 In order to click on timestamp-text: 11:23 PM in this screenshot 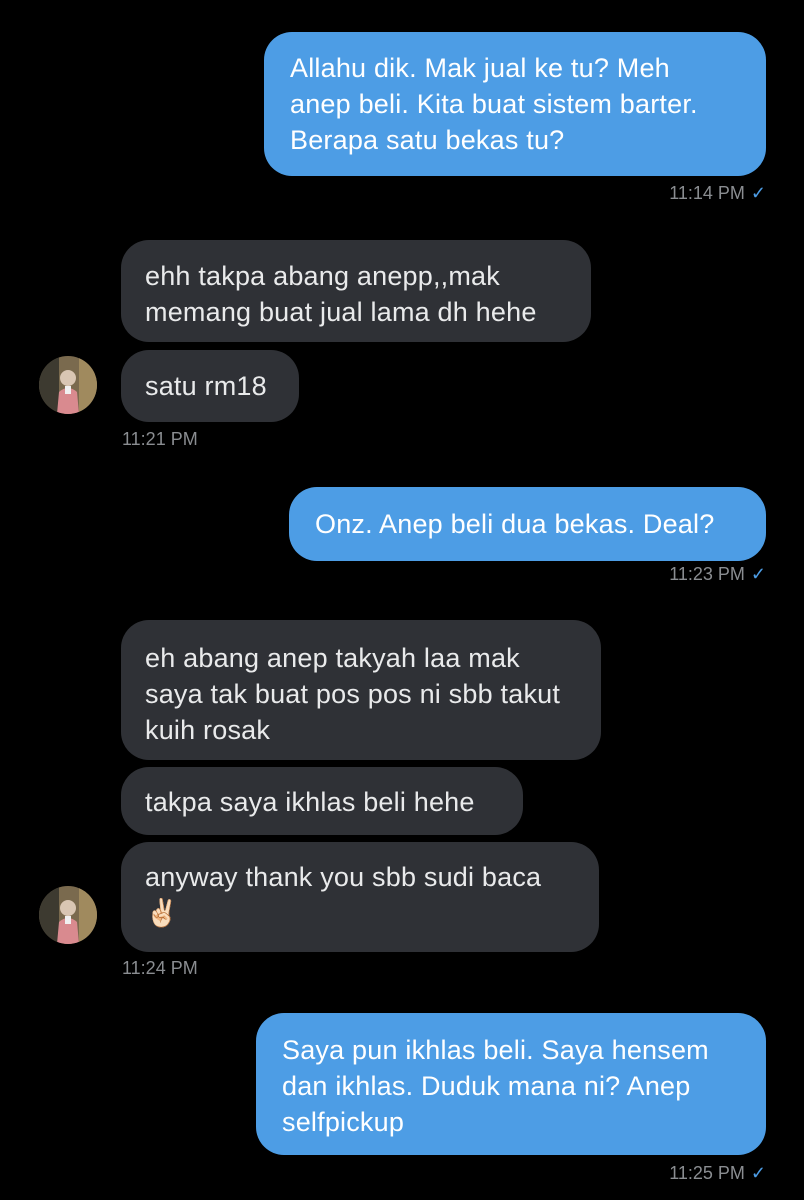, I will do `click(707, 574)`.